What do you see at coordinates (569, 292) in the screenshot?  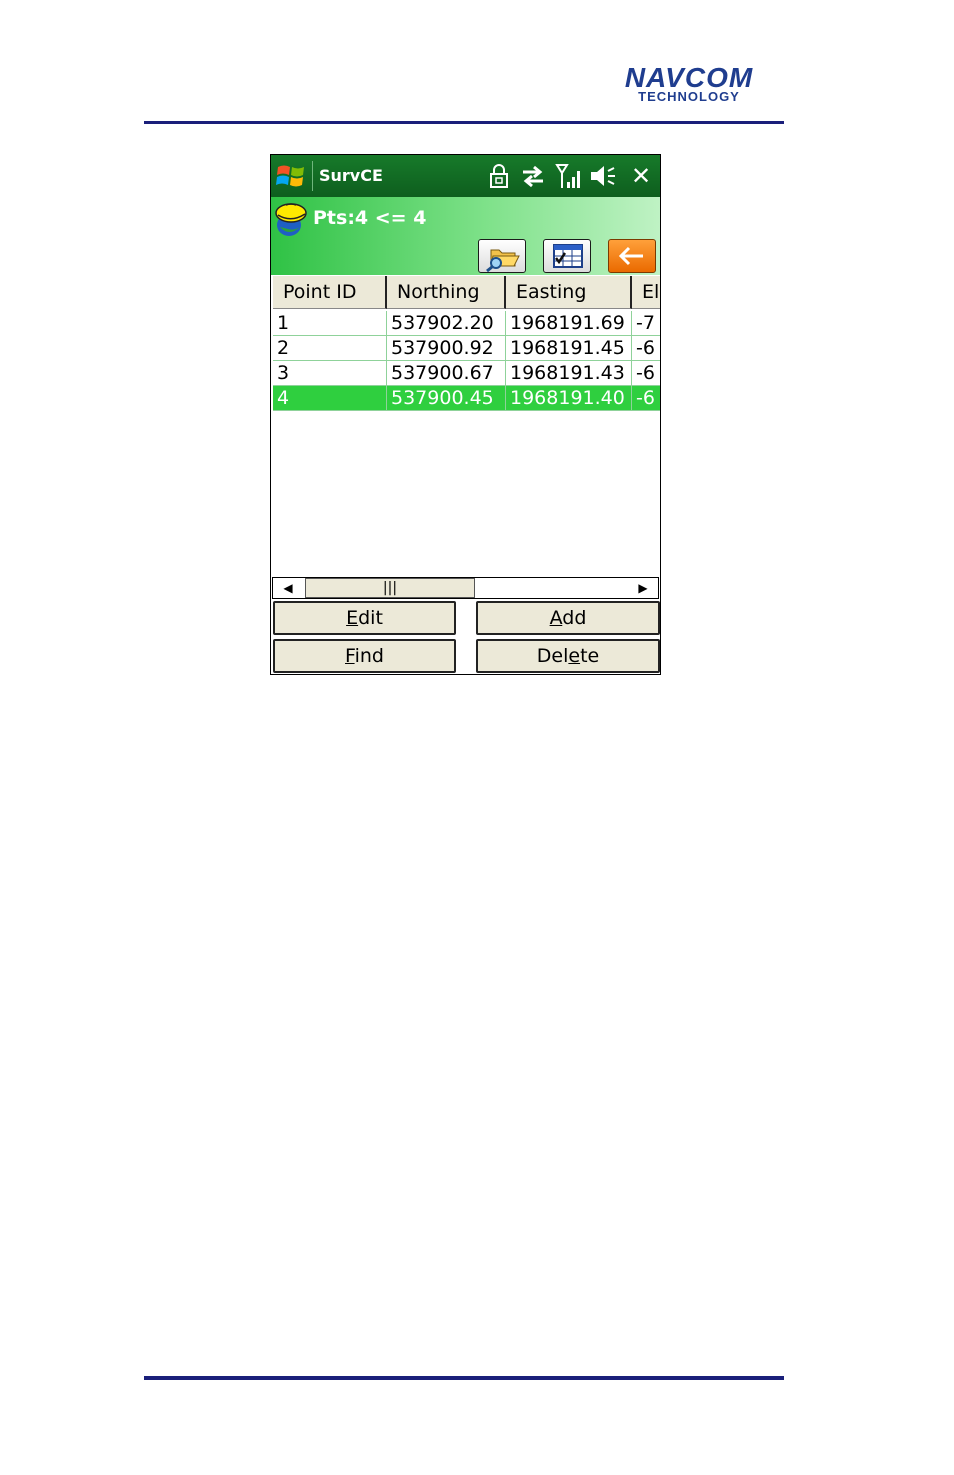 I see `column-header-easting: Easting` at bounding box center [569, 292].